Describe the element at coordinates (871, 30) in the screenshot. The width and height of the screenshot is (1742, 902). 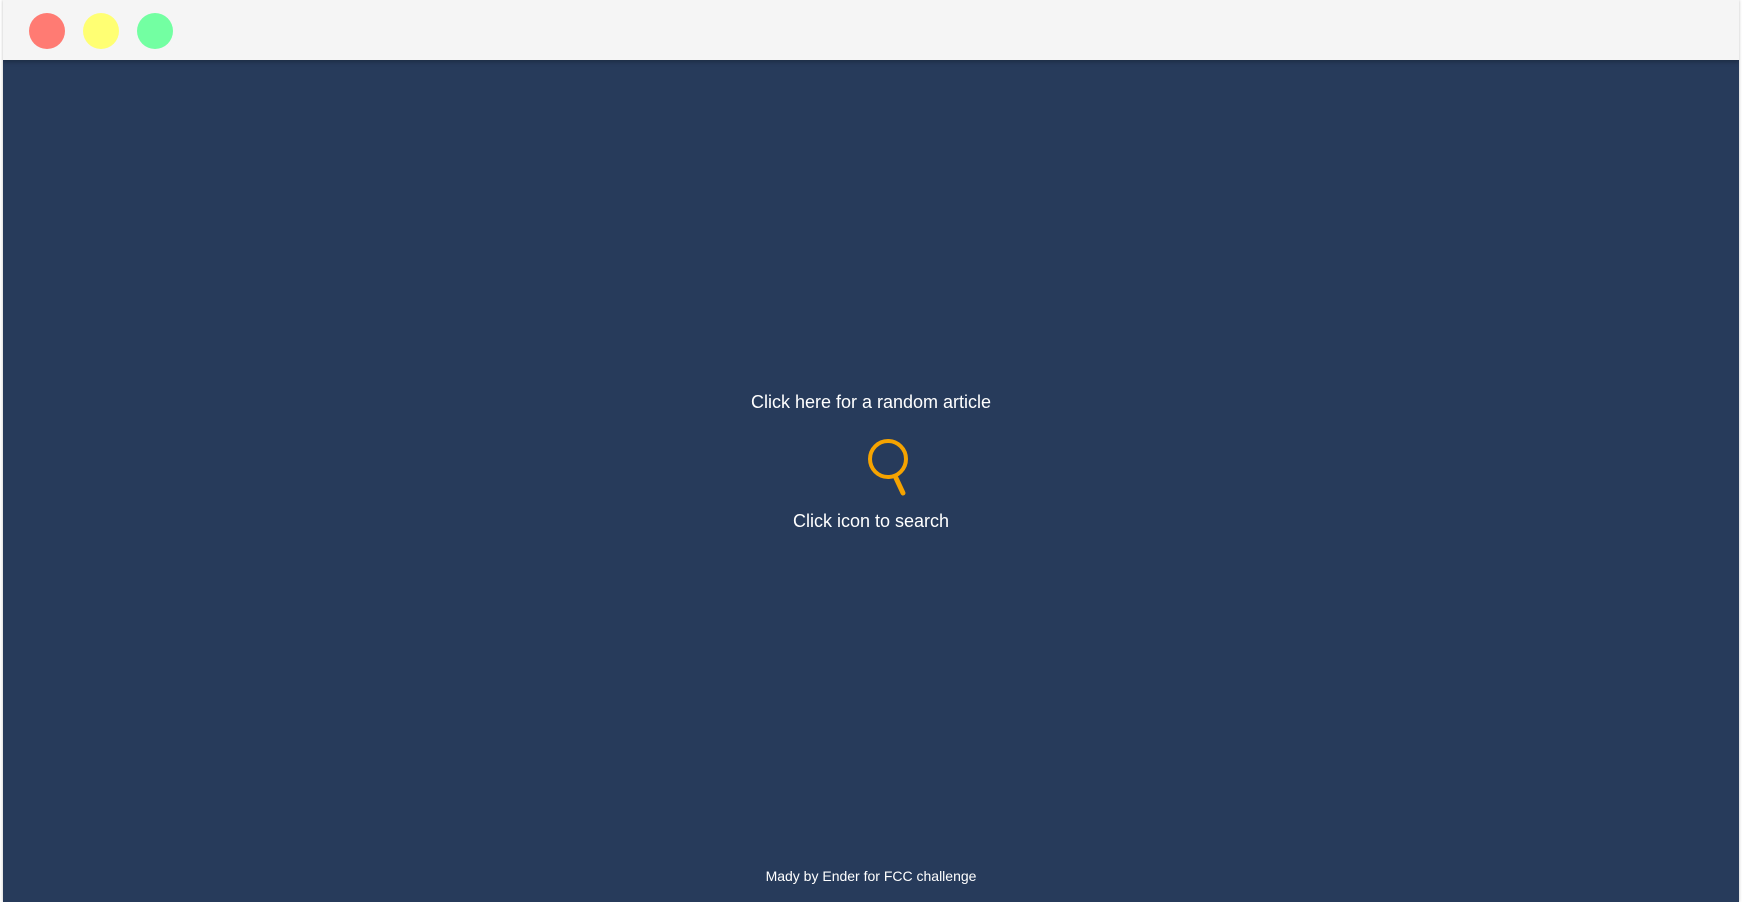
I see `window-titlebar` at that location.